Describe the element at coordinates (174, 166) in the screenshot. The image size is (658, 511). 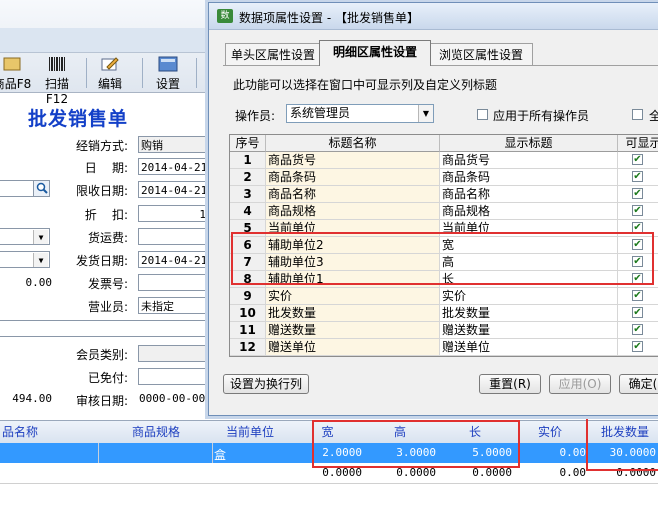
I see `date-field: 2014-04-21` at that location.